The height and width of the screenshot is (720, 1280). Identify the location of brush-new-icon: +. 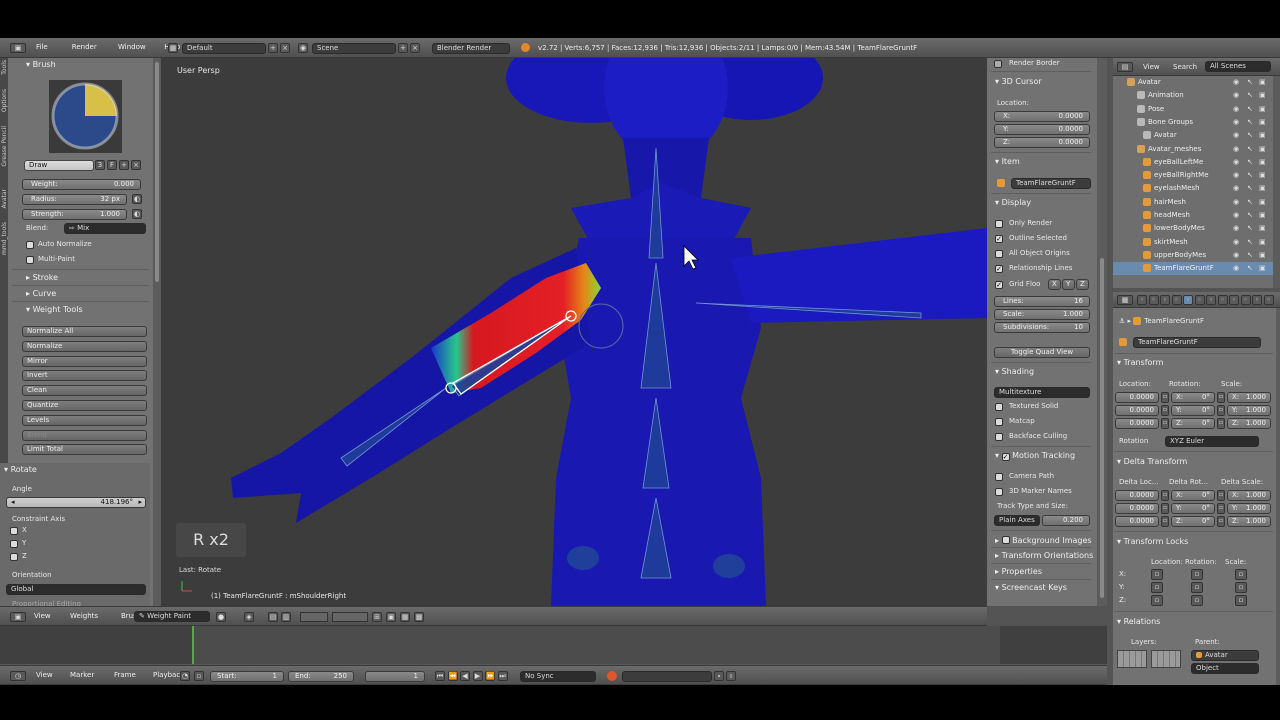
(124, 165).